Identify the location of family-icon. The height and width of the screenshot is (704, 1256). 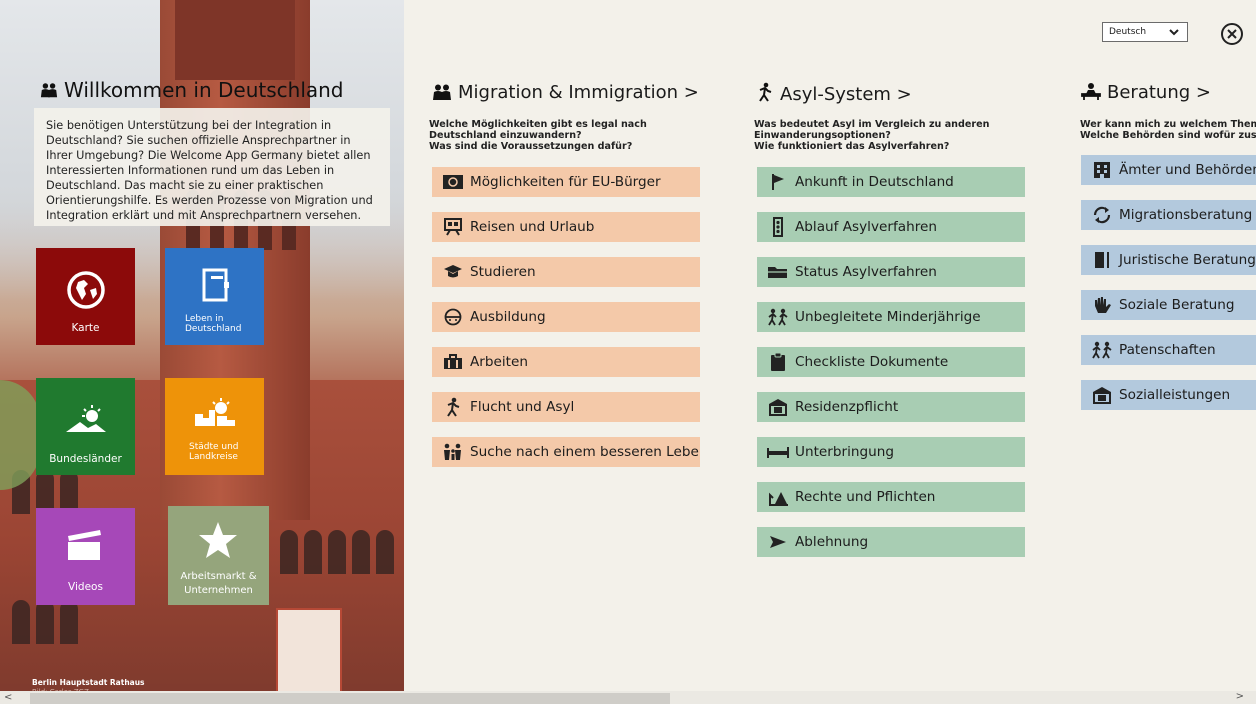
(453, 452).